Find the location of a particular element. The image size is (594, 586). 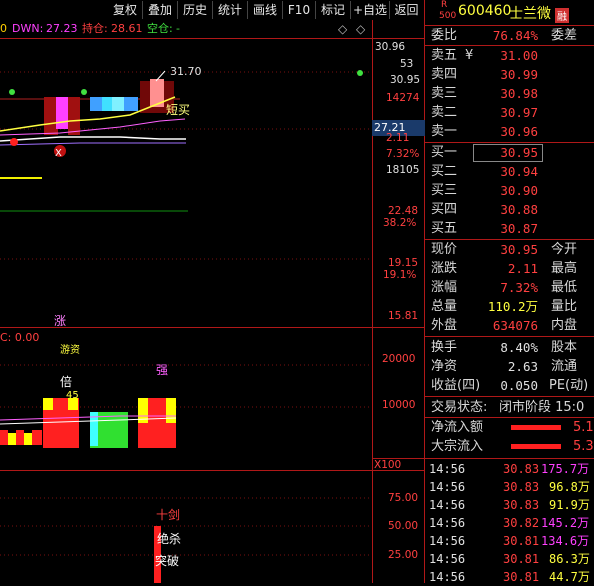

buy-level-label: 买一 is located at coordinates (444, 152).